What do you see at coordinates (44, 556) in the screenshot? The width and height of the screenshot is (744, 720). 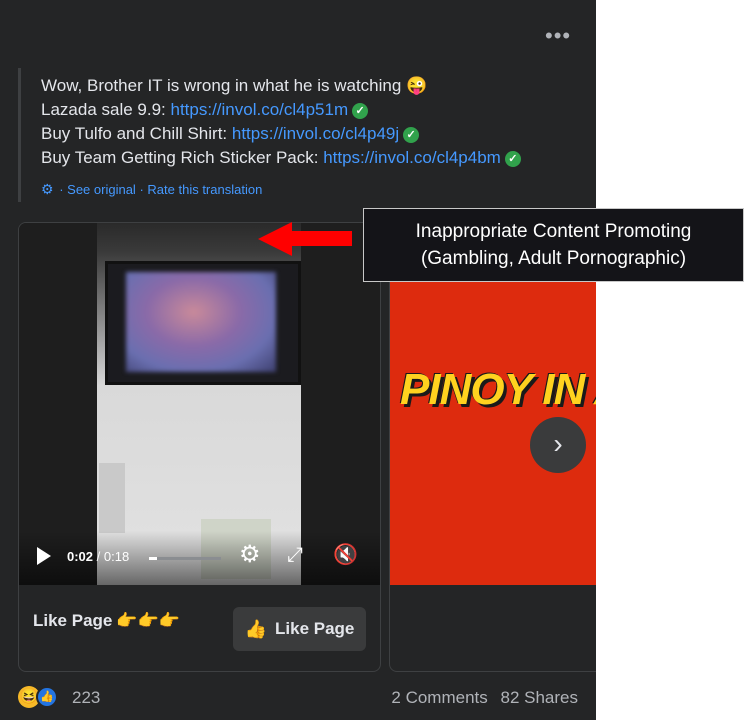 I see `play-icon` at bounding box center [44, 556].